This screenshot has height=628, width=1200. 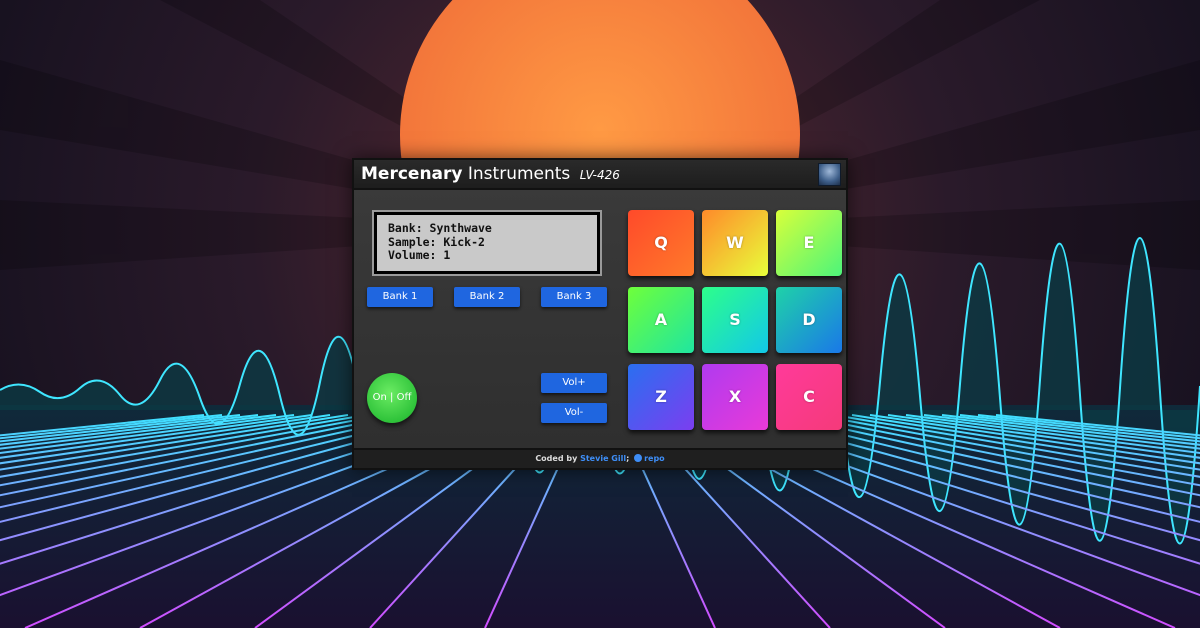 What do you see at coordinates (487, 243) in the screenshot?
I see `lcd-display: Bank: Synthwave Sample: Kick-2 Volume: 1` at bounding box center [487, 243].